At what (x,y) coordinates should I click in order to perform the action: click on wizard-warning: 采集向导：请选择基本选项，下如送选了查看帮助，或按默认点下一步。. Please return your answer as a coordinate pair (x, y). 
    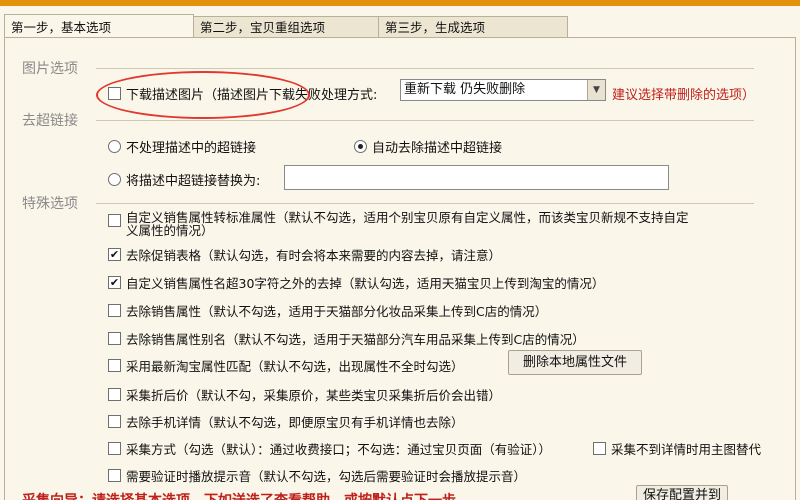
    Looking at the image, I should click on (246, 495).